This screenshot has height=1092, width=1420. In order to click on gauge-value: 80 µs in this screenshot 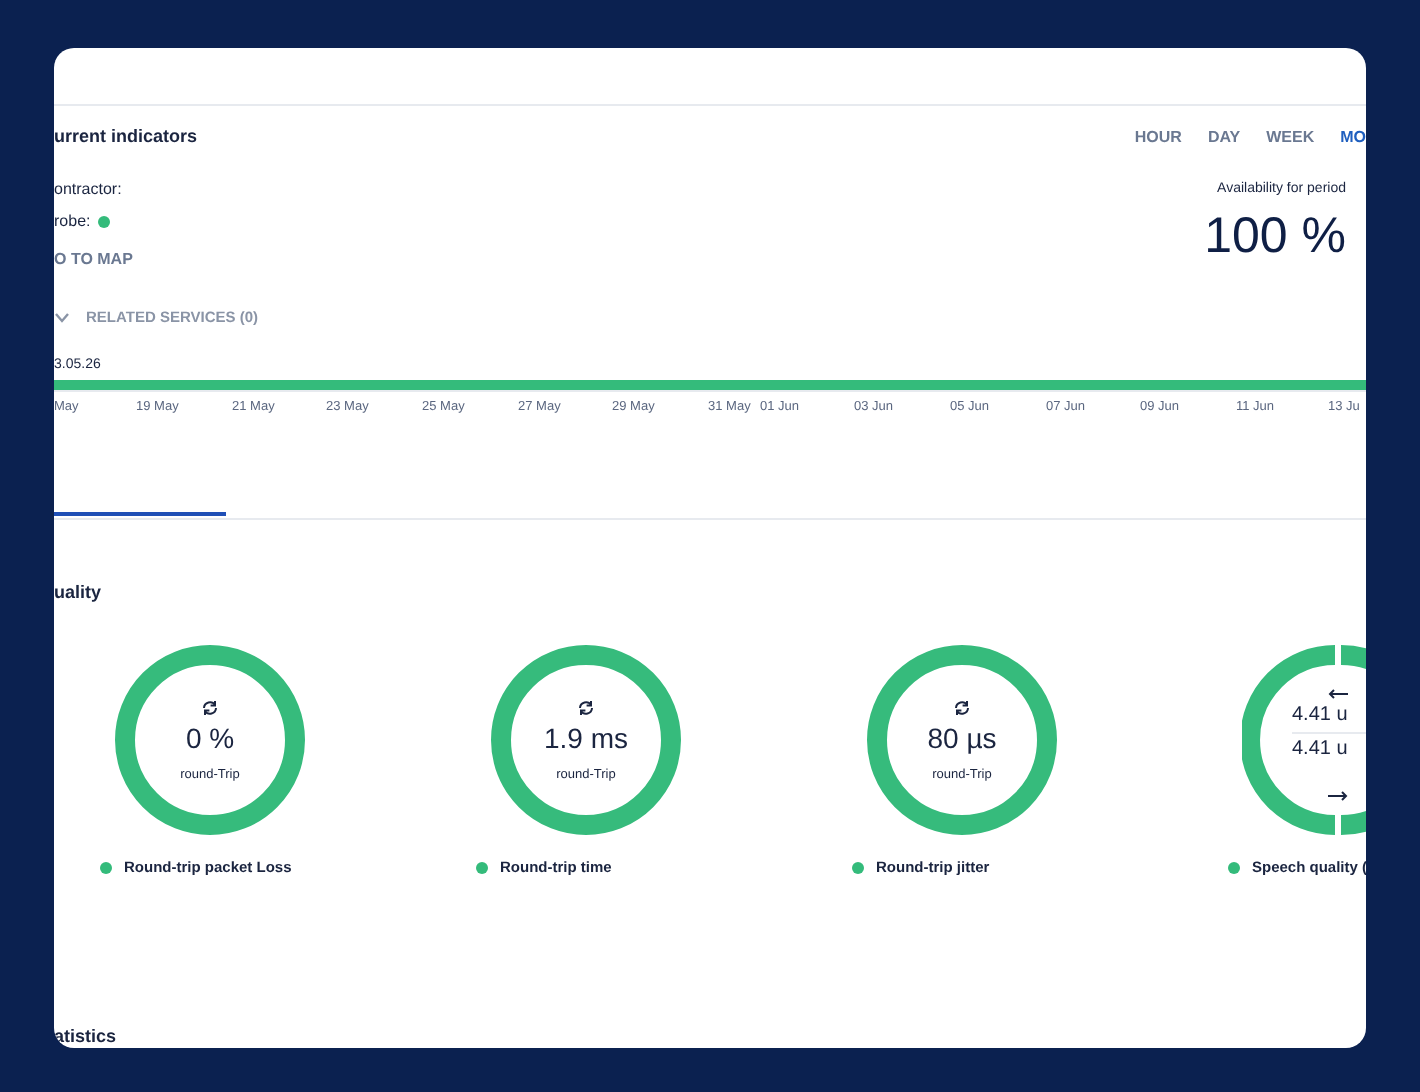, I will do `click(962, 738)`.